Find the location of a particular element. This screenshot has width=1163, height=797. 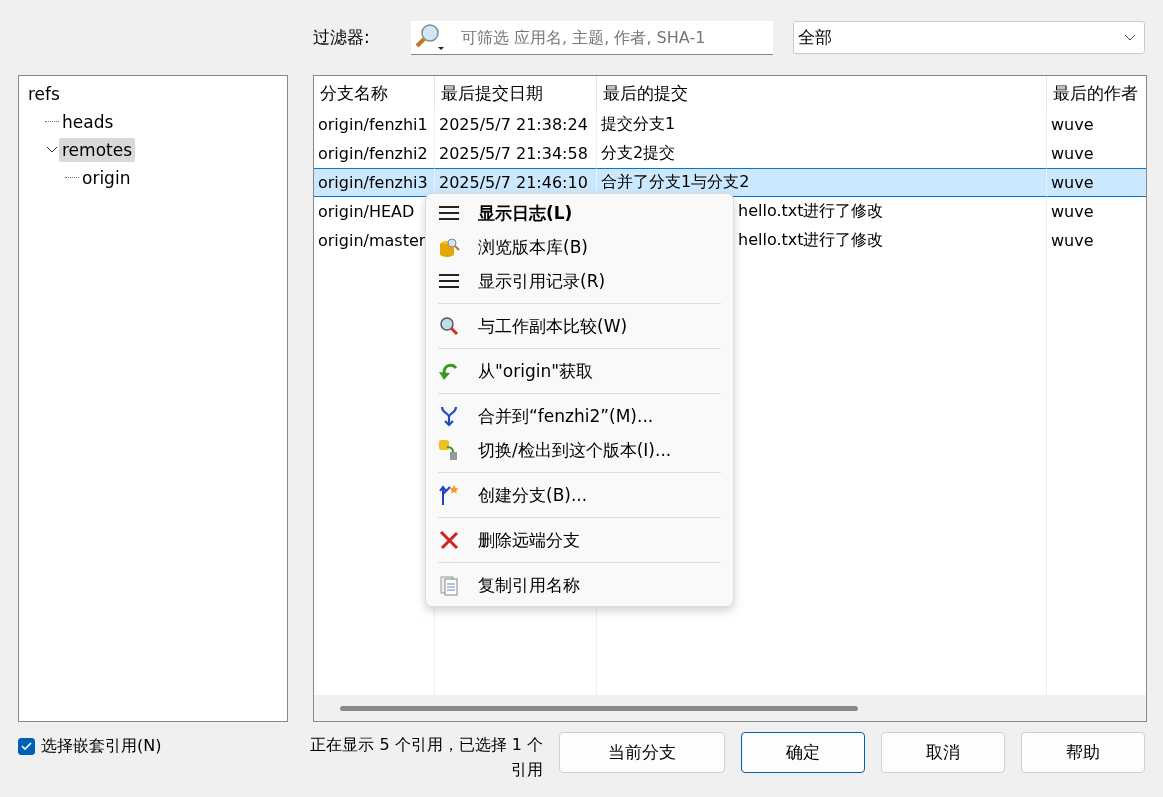

table-cell: 合并了分支1与分支2 is located at coordinates (675, 182).